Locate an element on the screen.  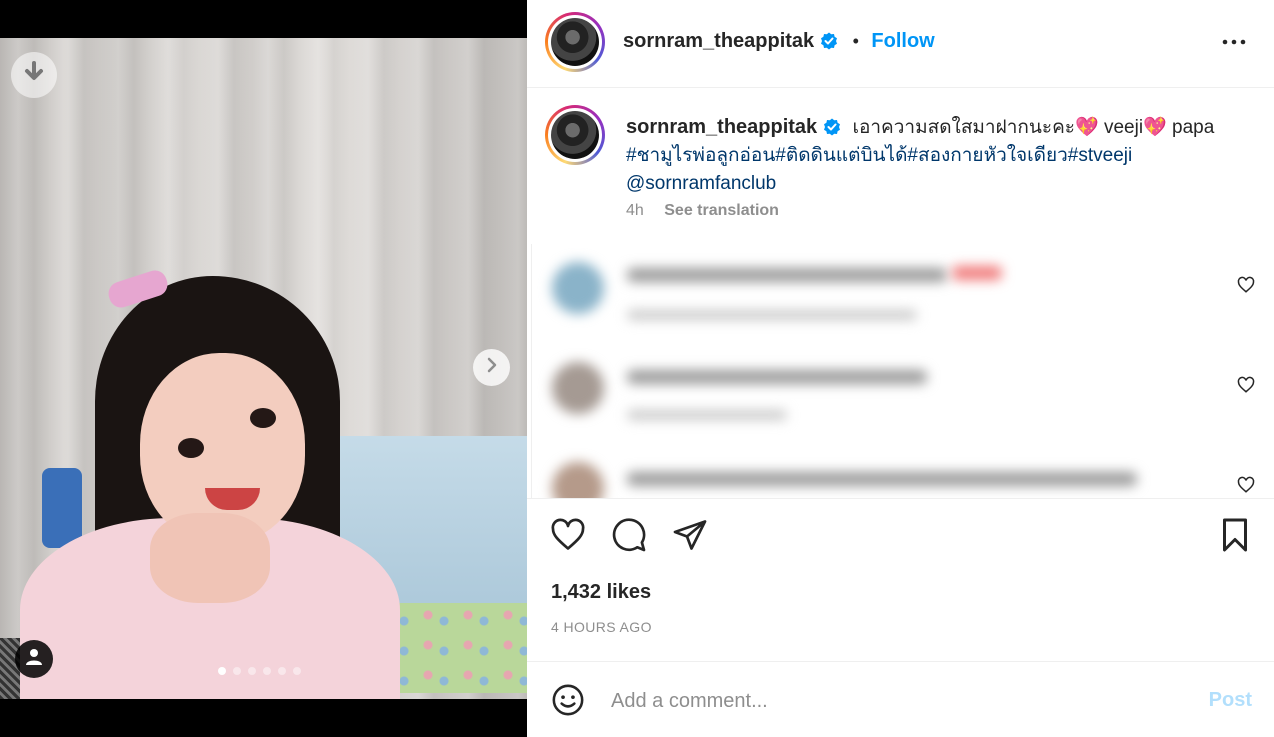
post-header: sornram_theappitak • Follow is located at coordinates (900, 44).